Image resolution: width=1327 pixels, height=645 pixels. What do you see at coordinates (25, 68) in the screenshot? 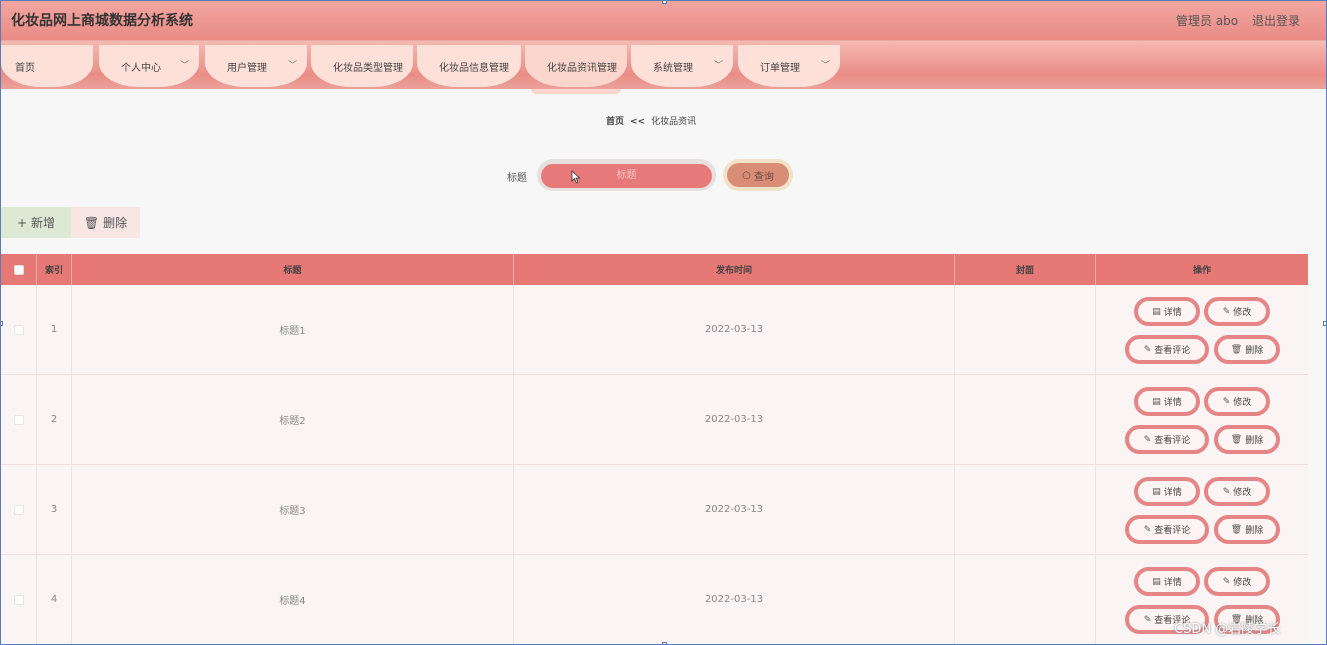
I see `nav-item-label: 首页` at bounding box center [25, 68].